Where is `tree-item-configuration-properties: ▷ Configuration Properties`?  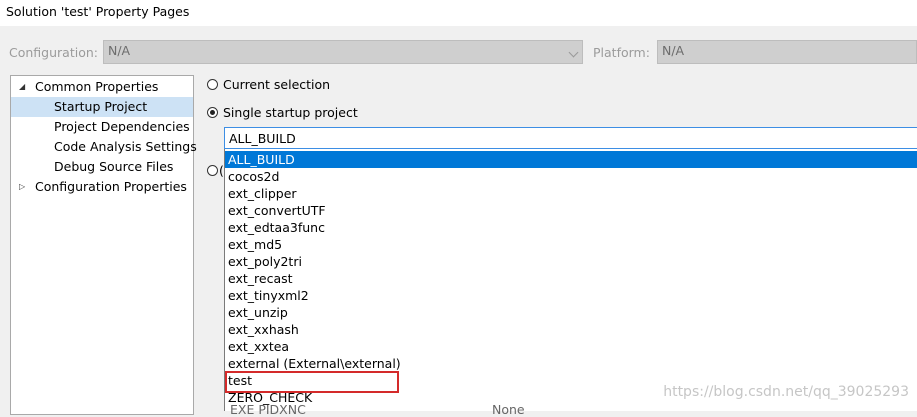
tree-item-configuration-properties: ▷ Configuration Properties is located at coordinates (102, 187).